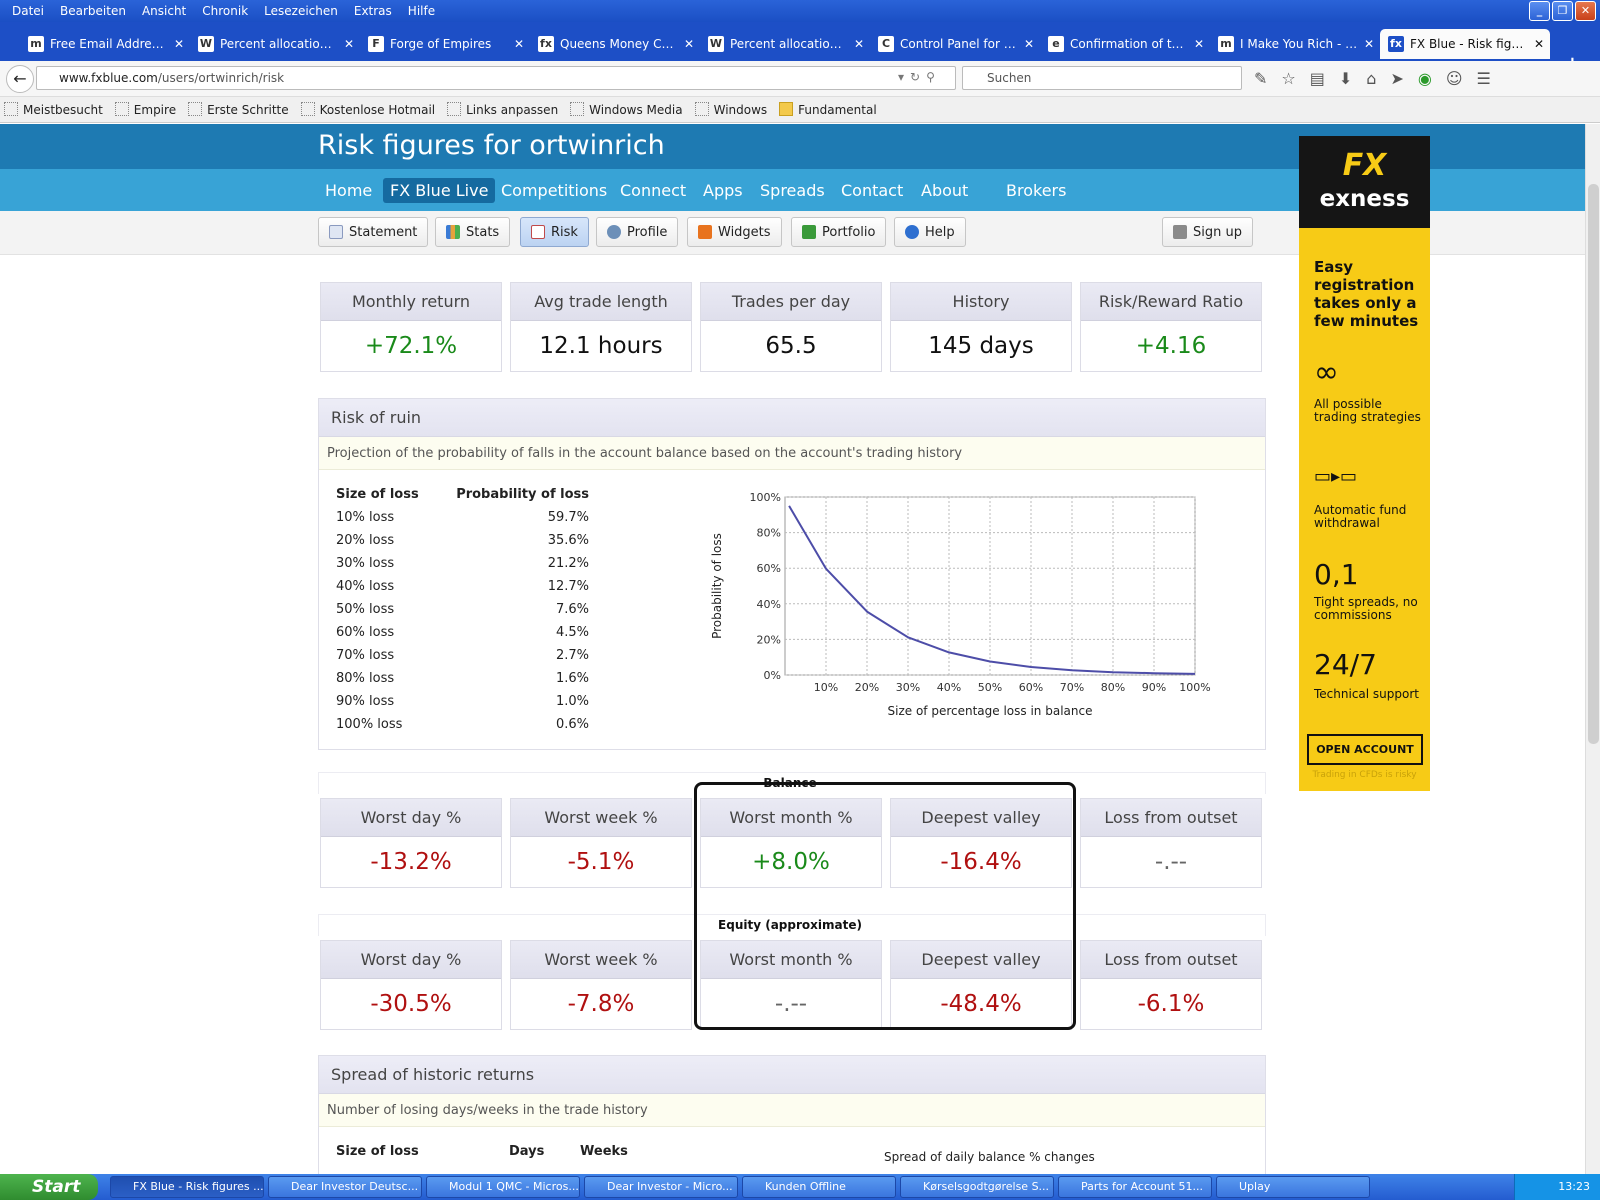 The height and width of the screenshot is (1200, 1600). Describe the element at coordinates (792, 190) in the screenshot. I see `nav-spreads: Spreads` at that location.